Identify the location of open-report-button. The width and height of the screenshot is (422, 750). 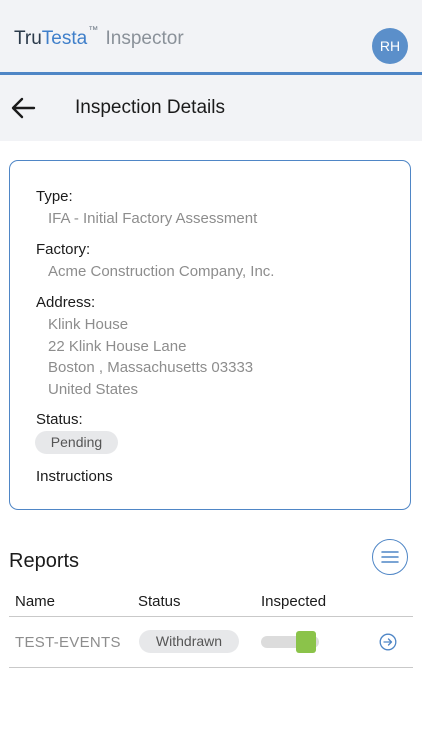
(388, 642).